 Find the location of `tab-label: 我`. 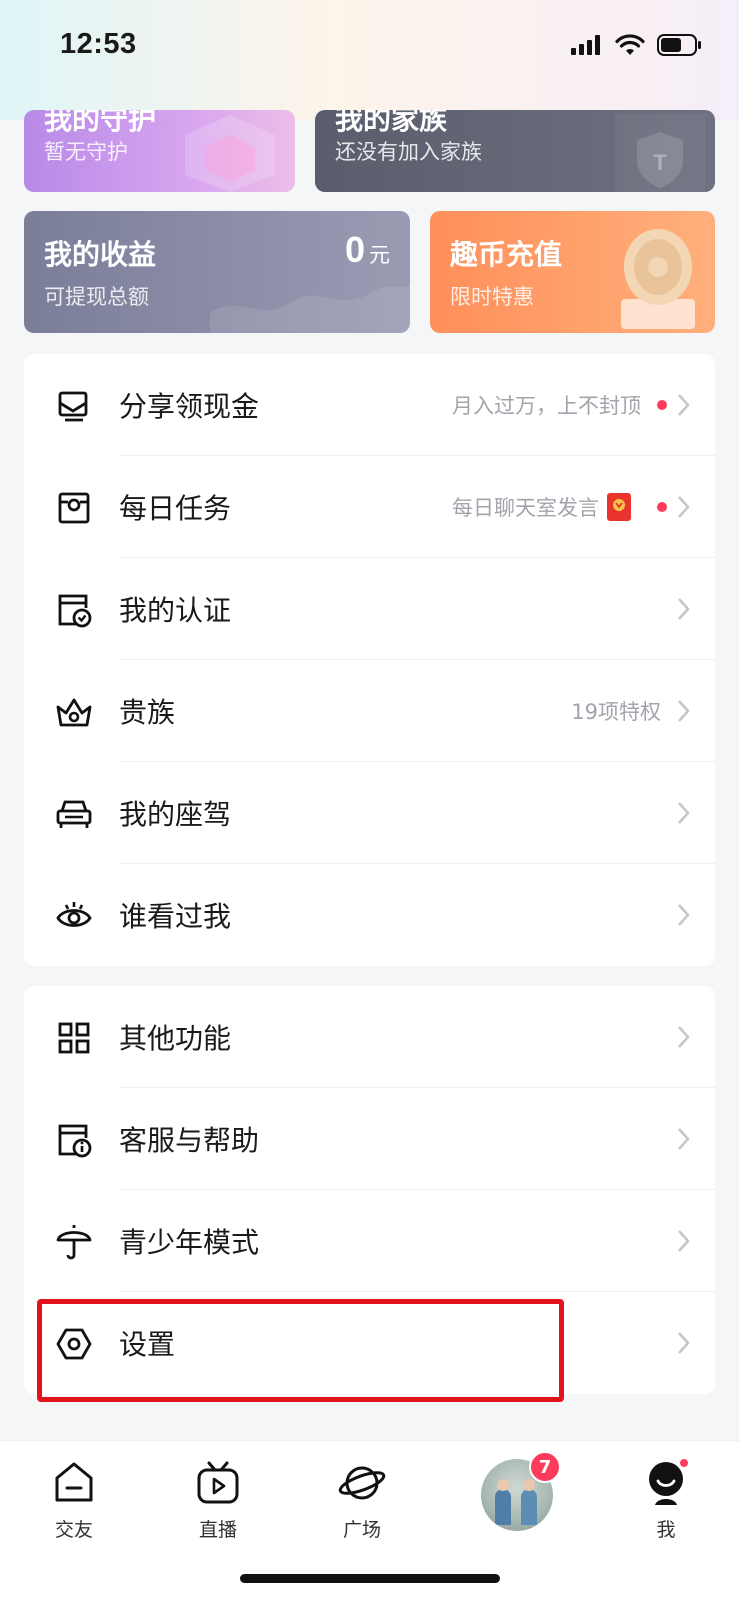

tab-label: 我 is located at coordinates (666, 1530).